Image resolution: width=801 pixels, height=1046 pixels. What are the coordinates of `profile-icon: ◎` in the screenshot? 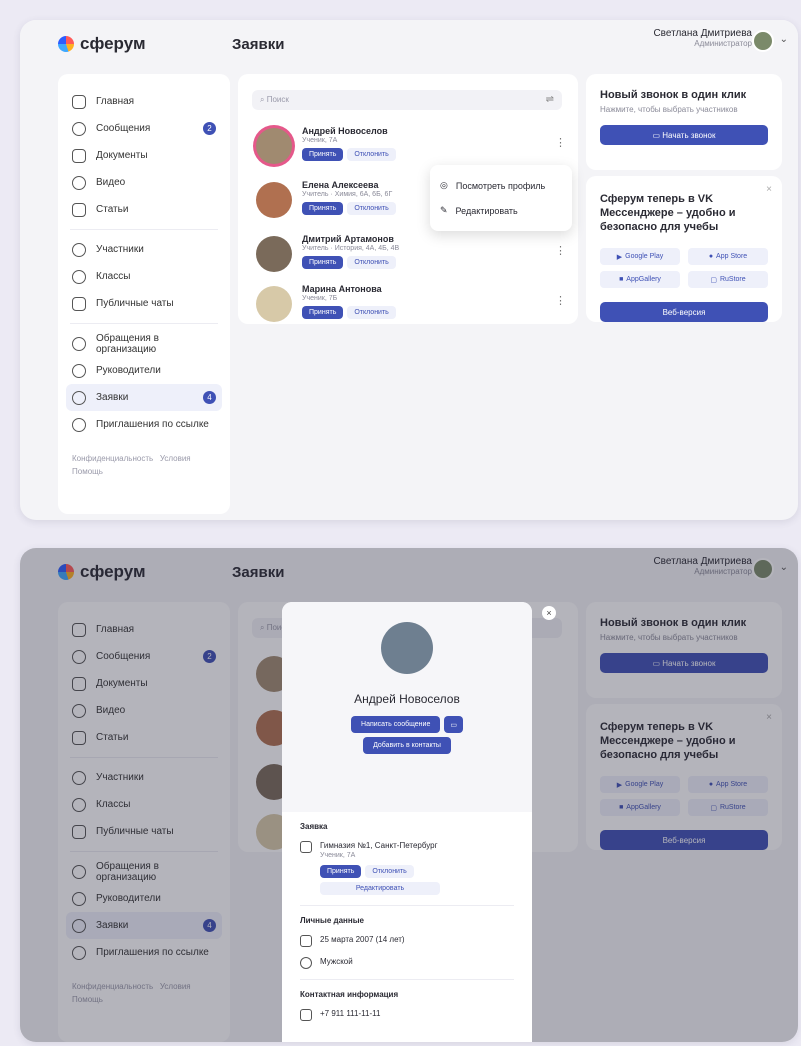 It's located at (444, 185).